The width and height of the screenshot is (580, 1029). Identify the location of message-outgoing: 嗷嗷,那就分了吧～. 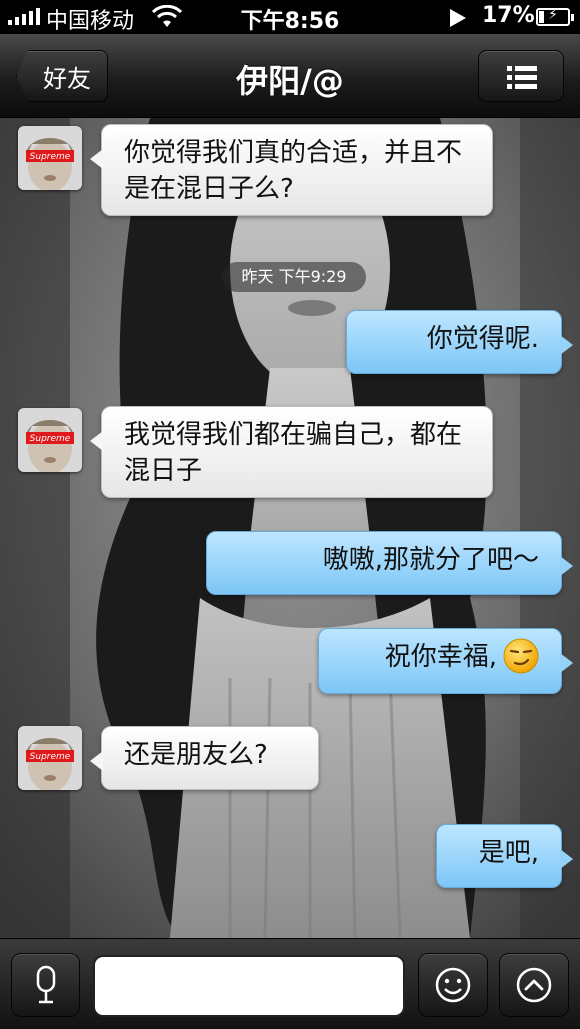
(389, 563).